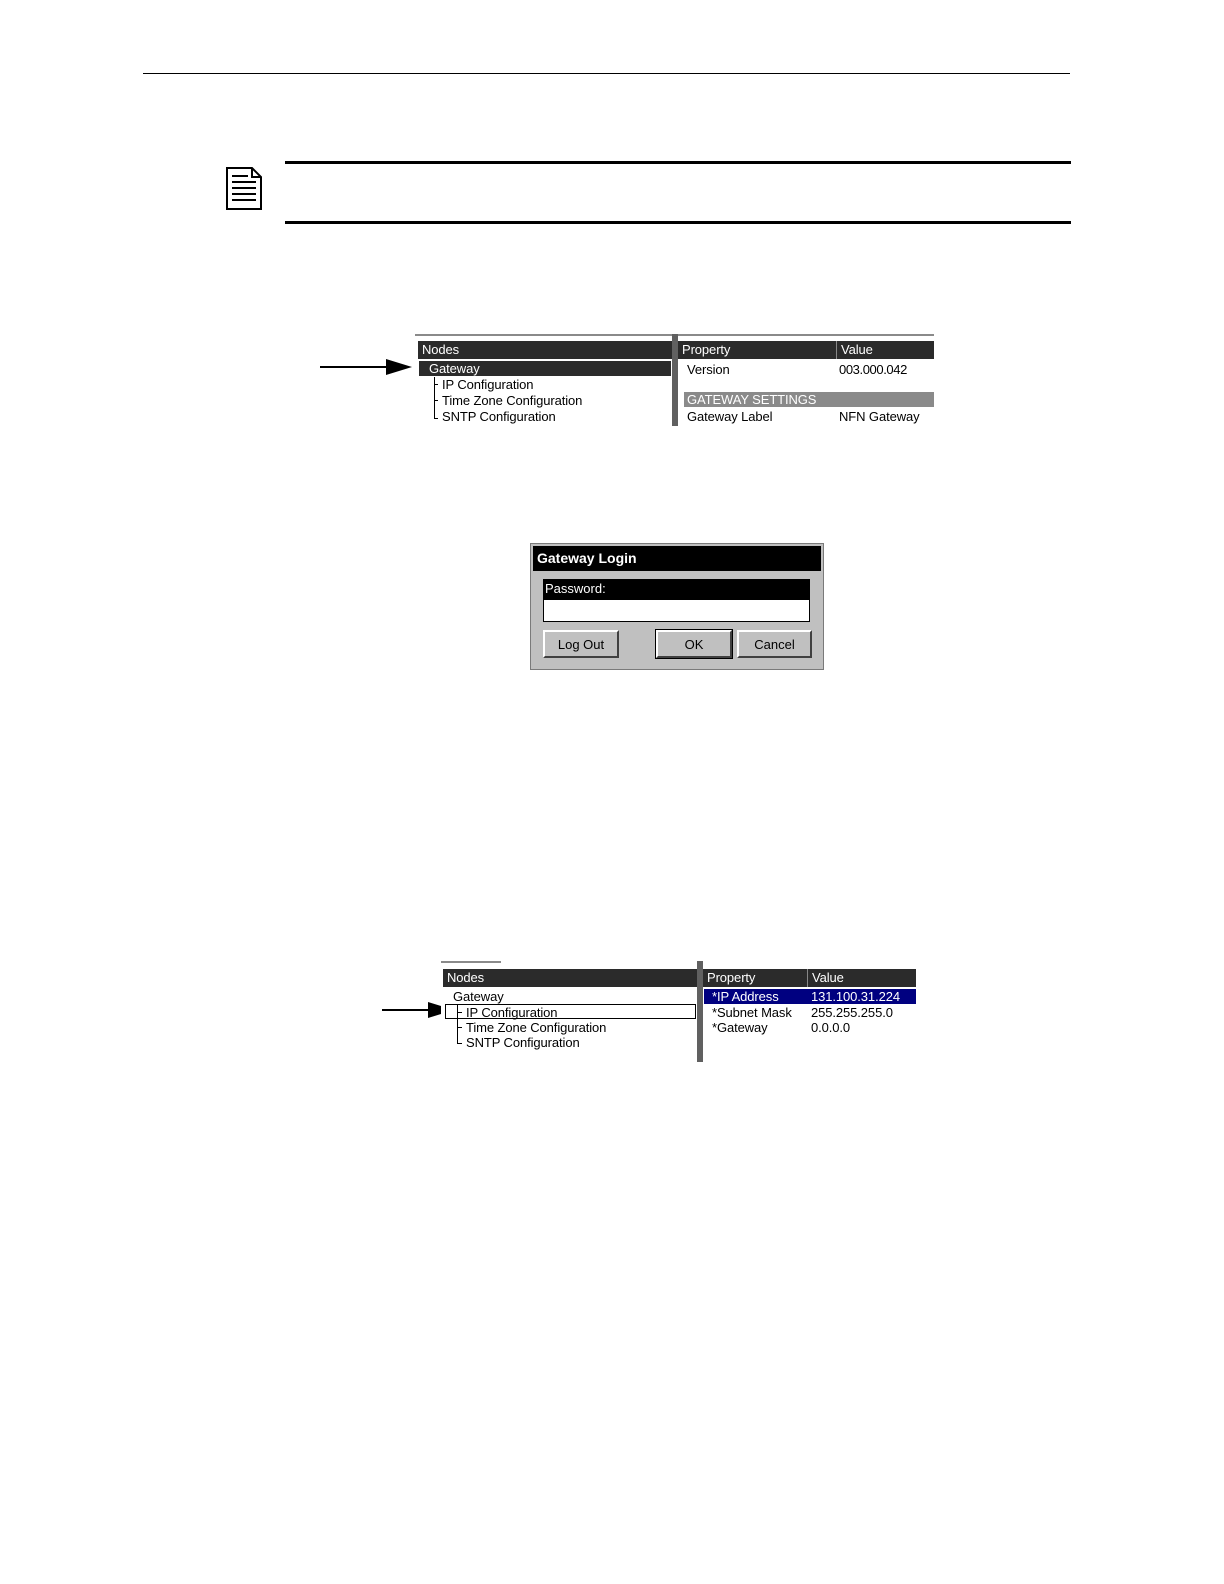 The height and width of the screenshot is (1584, 1224). Describe the element at coordinates (752, 1012) in the screenshot. I see `property-subnet-mask: *Subnet Mask` at that location.